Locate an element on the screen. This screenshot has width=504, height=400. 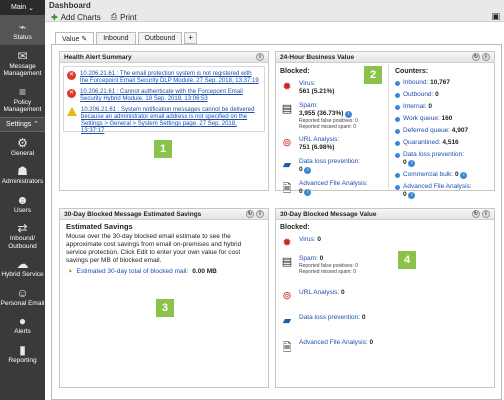
add-charts-button: ✚ Add Charts is located at coordinates (76, 17).